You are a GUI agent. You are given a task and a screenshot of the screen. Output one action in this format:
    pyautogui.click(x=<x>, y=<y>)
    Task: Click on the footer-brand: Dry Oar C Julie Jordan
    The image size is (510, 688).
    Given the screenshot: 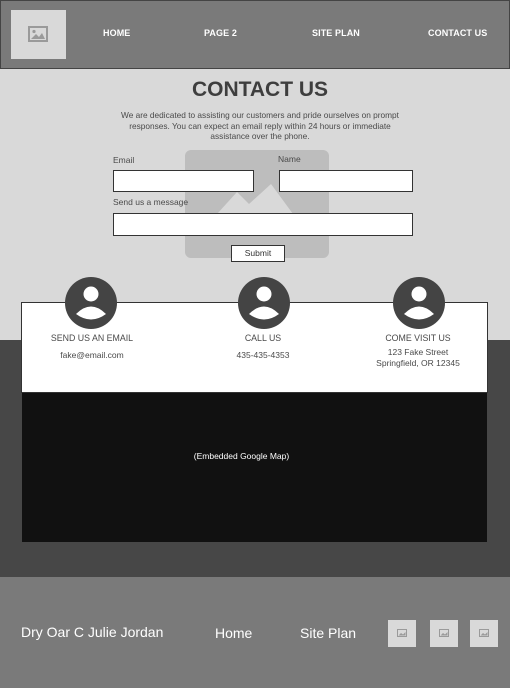 What is the action you would take?
    pyautogui.click(x=92, y=632)
    